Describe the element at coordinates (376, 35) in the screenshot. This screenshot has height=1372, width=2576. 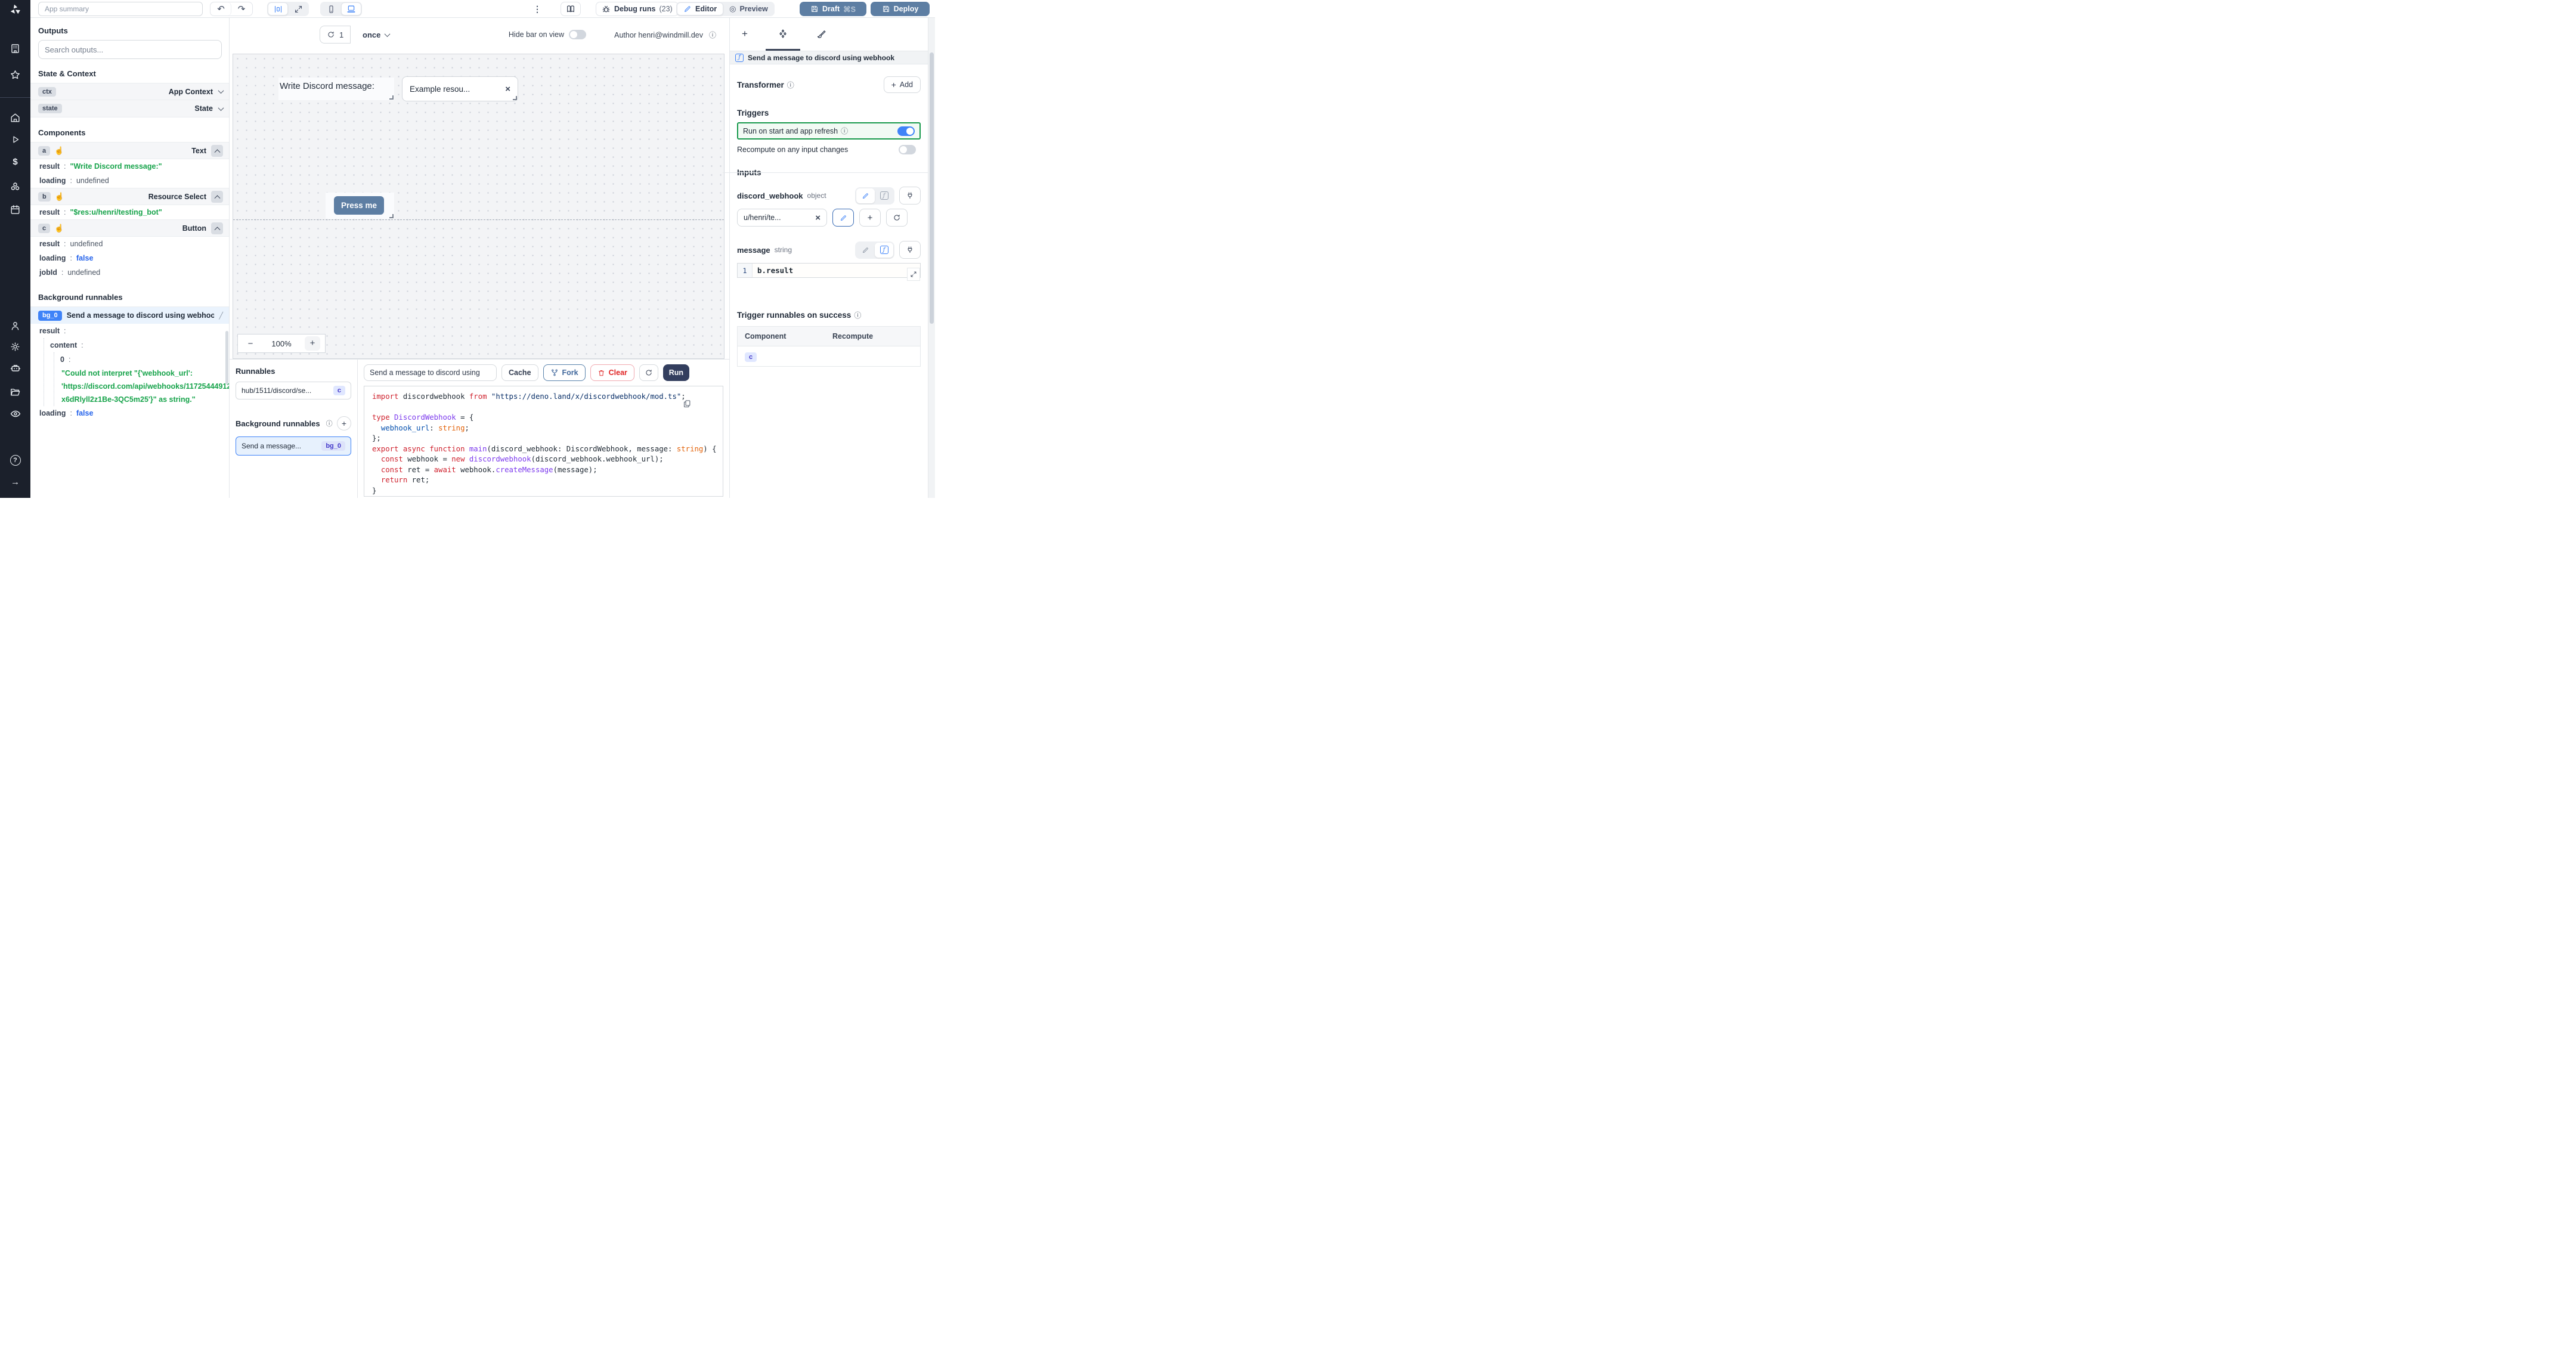
I see `frequency-dropdown: once` at that location.